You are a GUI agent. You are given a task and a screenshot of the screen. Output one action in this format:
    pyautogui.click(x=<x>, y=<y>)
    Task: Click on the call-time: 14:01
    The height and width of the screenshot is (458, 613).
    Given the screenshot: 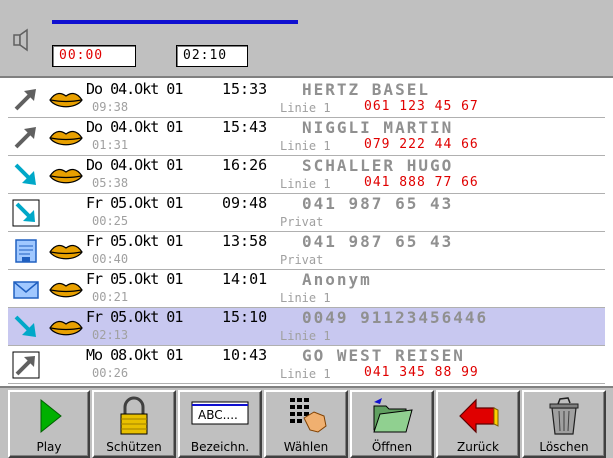 What is the action you would take?
    pyautogui.click(x=245, y=279)
    